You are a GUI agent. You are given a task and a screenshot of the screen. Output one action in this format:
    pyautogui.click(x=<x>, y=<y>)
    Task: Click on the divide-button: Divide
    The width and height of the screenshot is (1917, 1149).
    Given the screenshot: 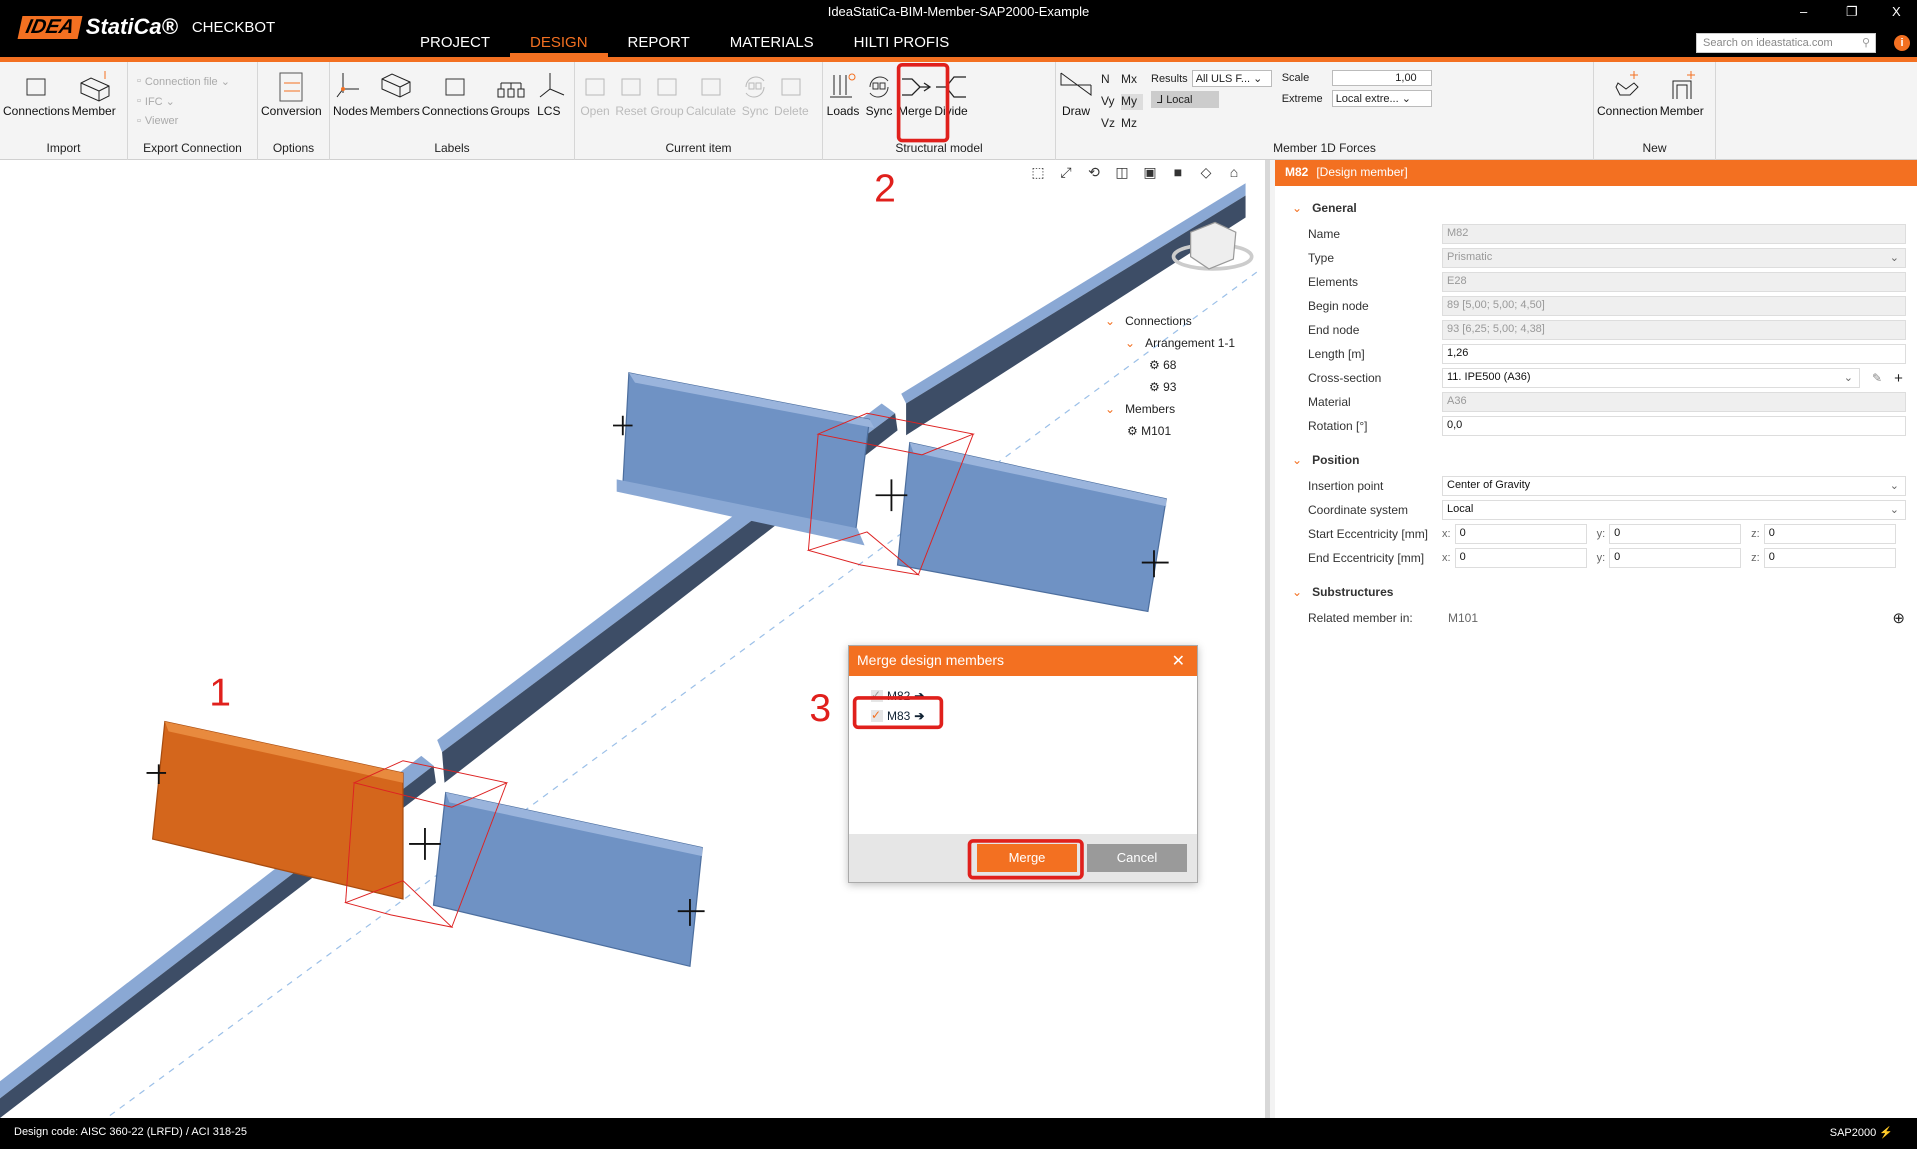 What is the action you would take?
    pyautogui.click(x=951, y=102)
    